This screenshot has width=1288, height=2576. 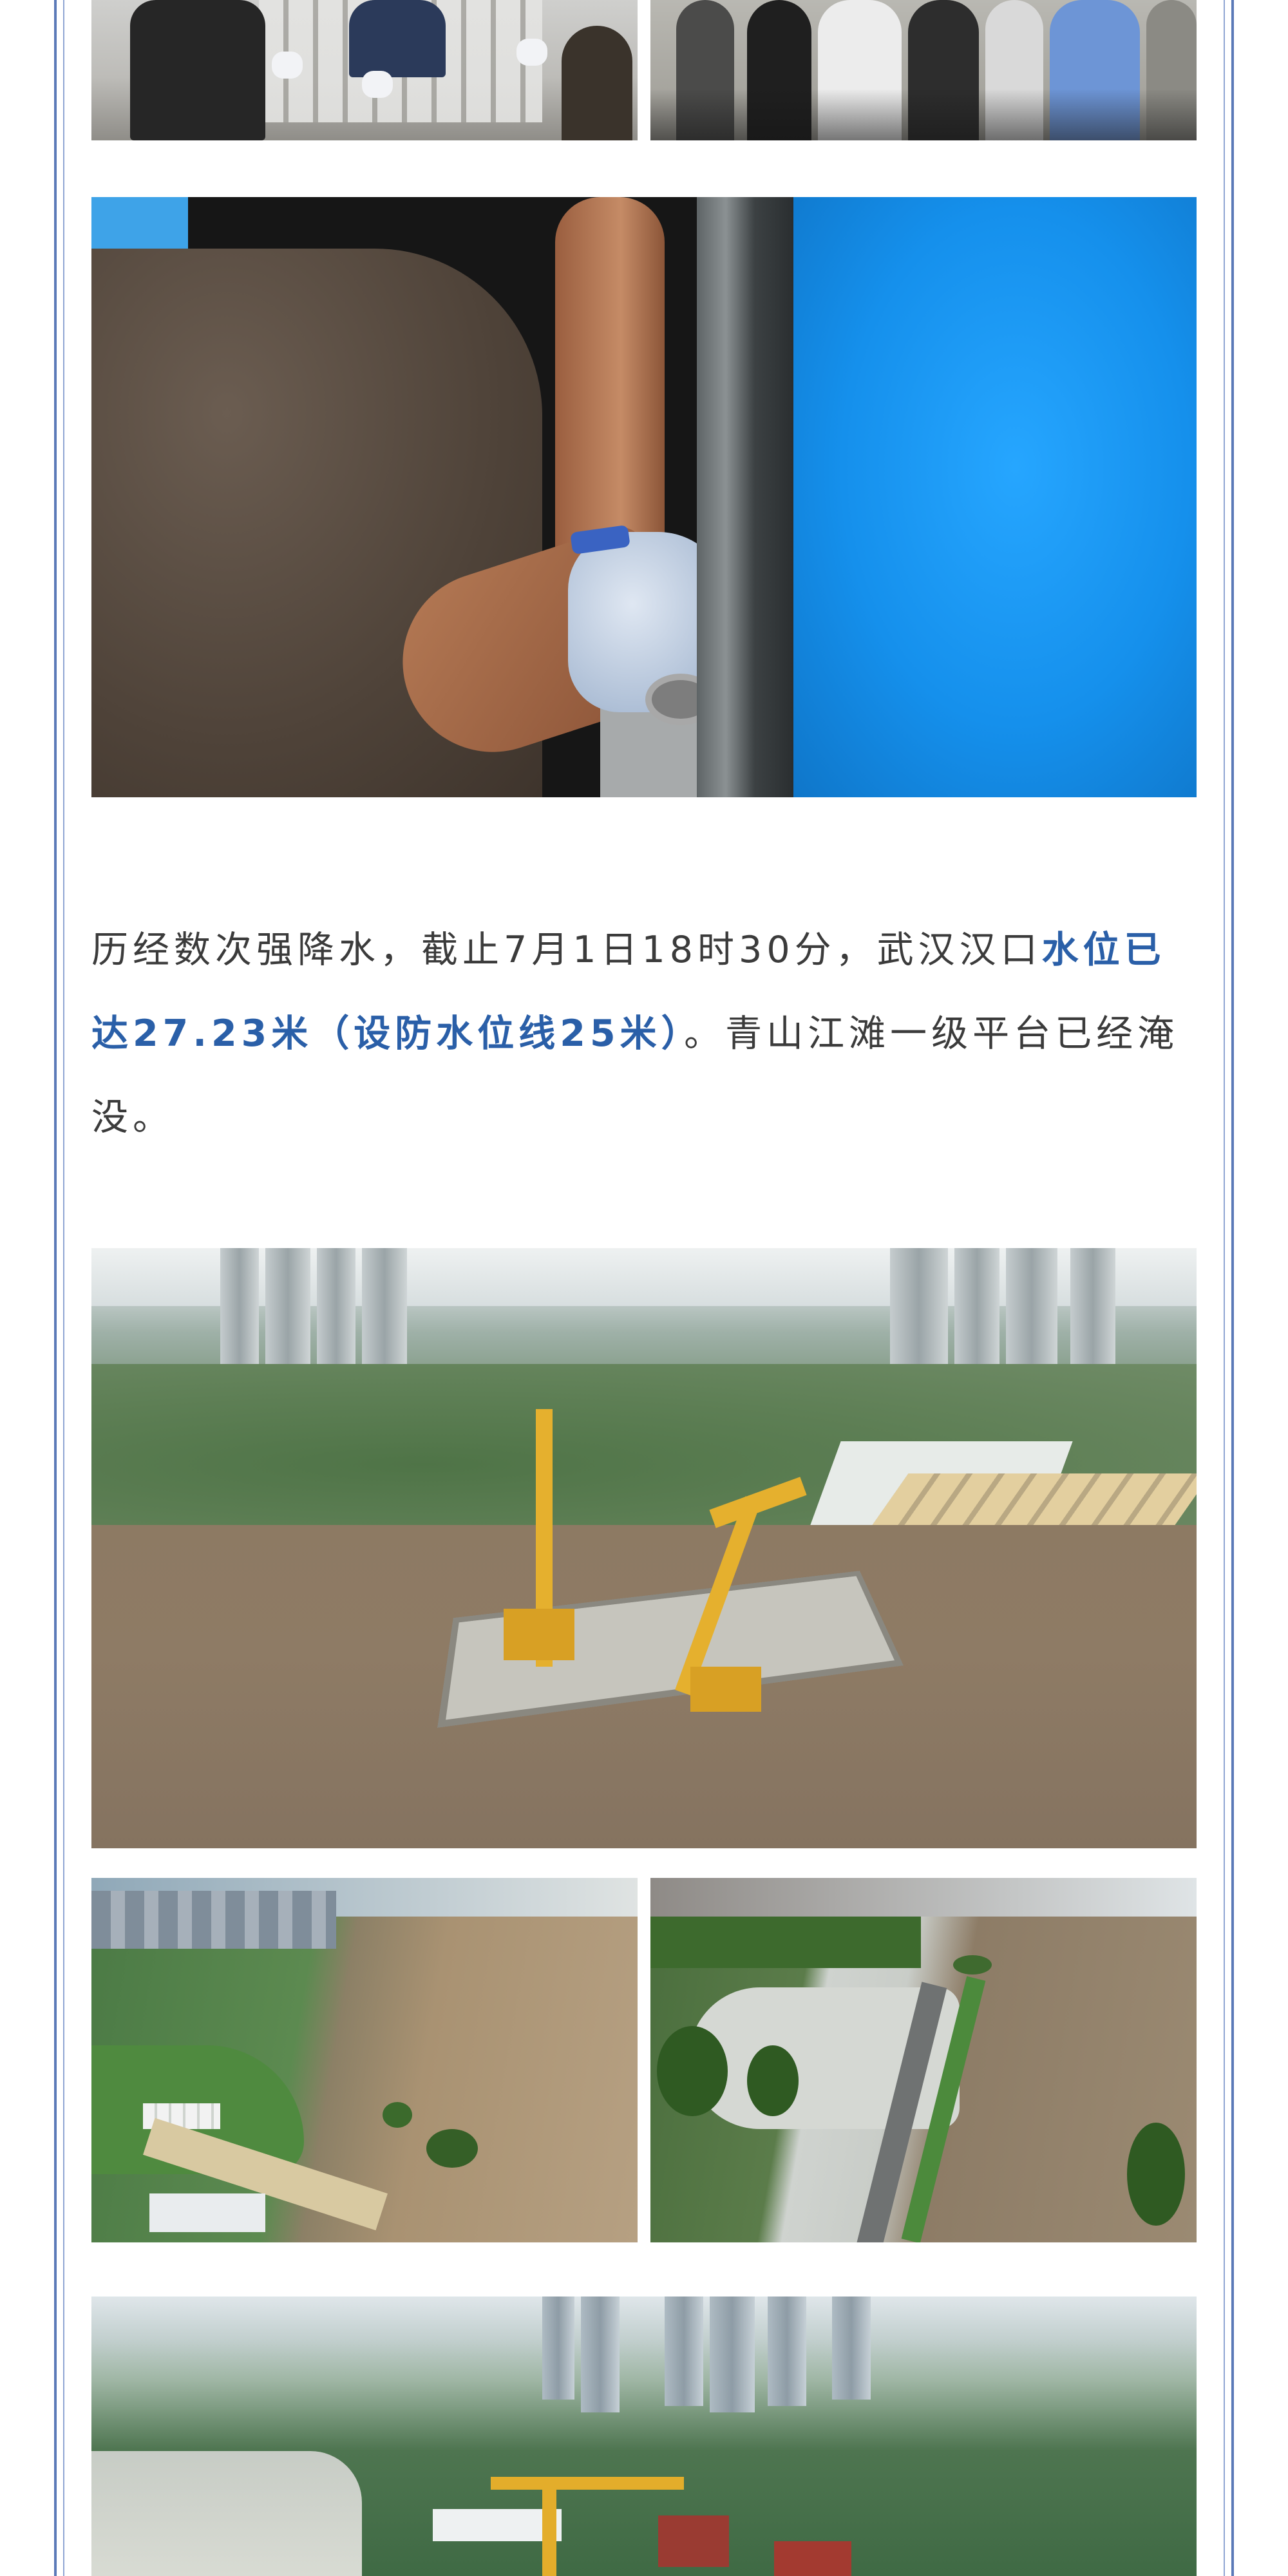 What do you see at coordinates (1224, 1288) in the screenshot?
I see `right-border-inner-line` at bounding box center [1224, 1288].